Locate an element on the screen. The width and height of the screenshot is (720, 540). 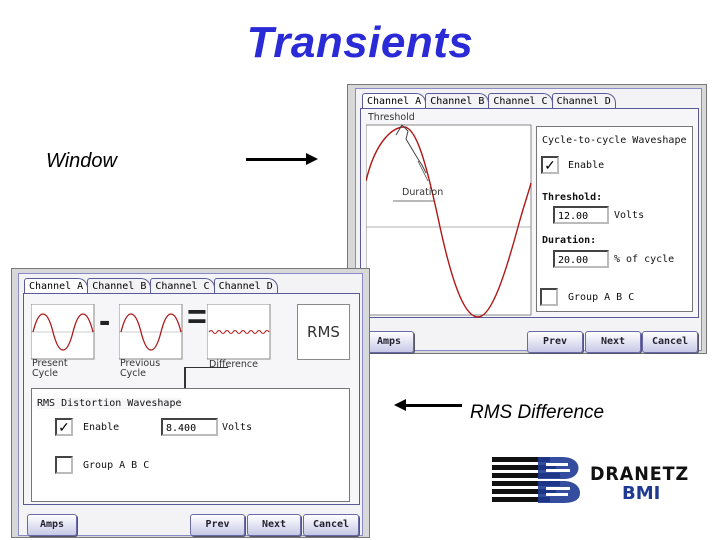
logo-sub-text: BMI is located at coordinates (641, 493).